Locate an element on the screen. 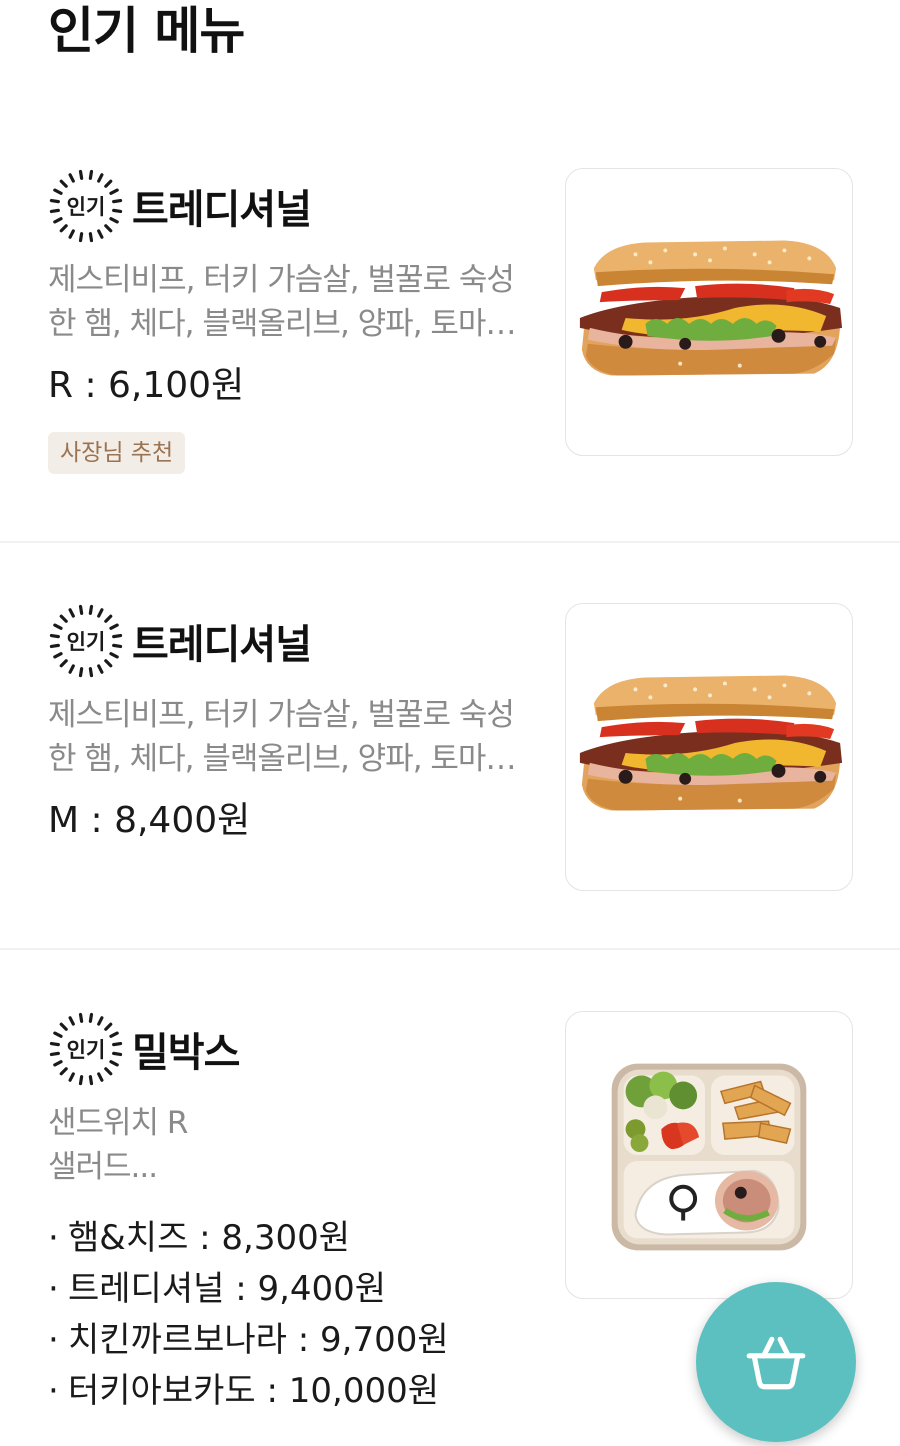 The image size is (900, 1446). option-price: 치킨까르보나라 : 9,700원 is located at coordinates (258, 1340).